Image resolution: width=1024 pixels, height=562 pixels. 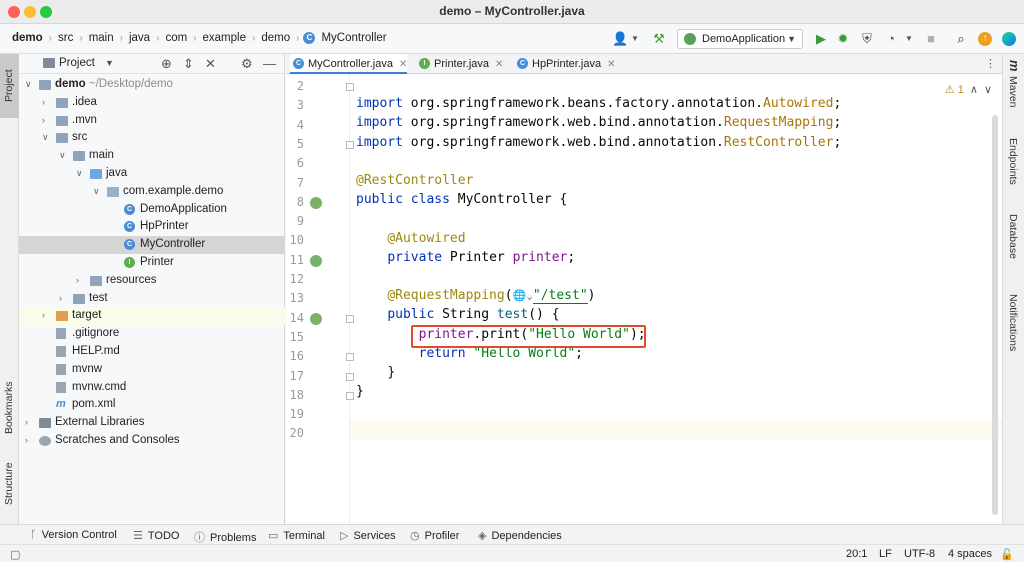 I want to click on tree-item: .gitignore, so click(x=152, y=334).